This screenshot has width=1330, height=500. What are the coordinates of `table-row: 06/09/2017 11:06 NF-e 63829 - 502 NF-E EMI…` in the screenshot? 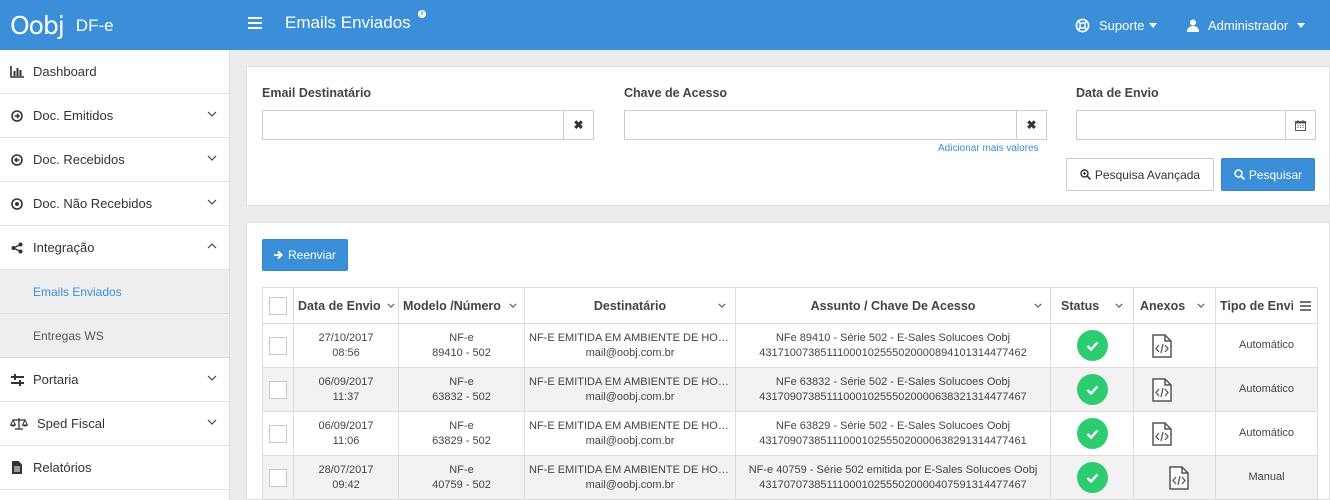 It's located at (790, 433).